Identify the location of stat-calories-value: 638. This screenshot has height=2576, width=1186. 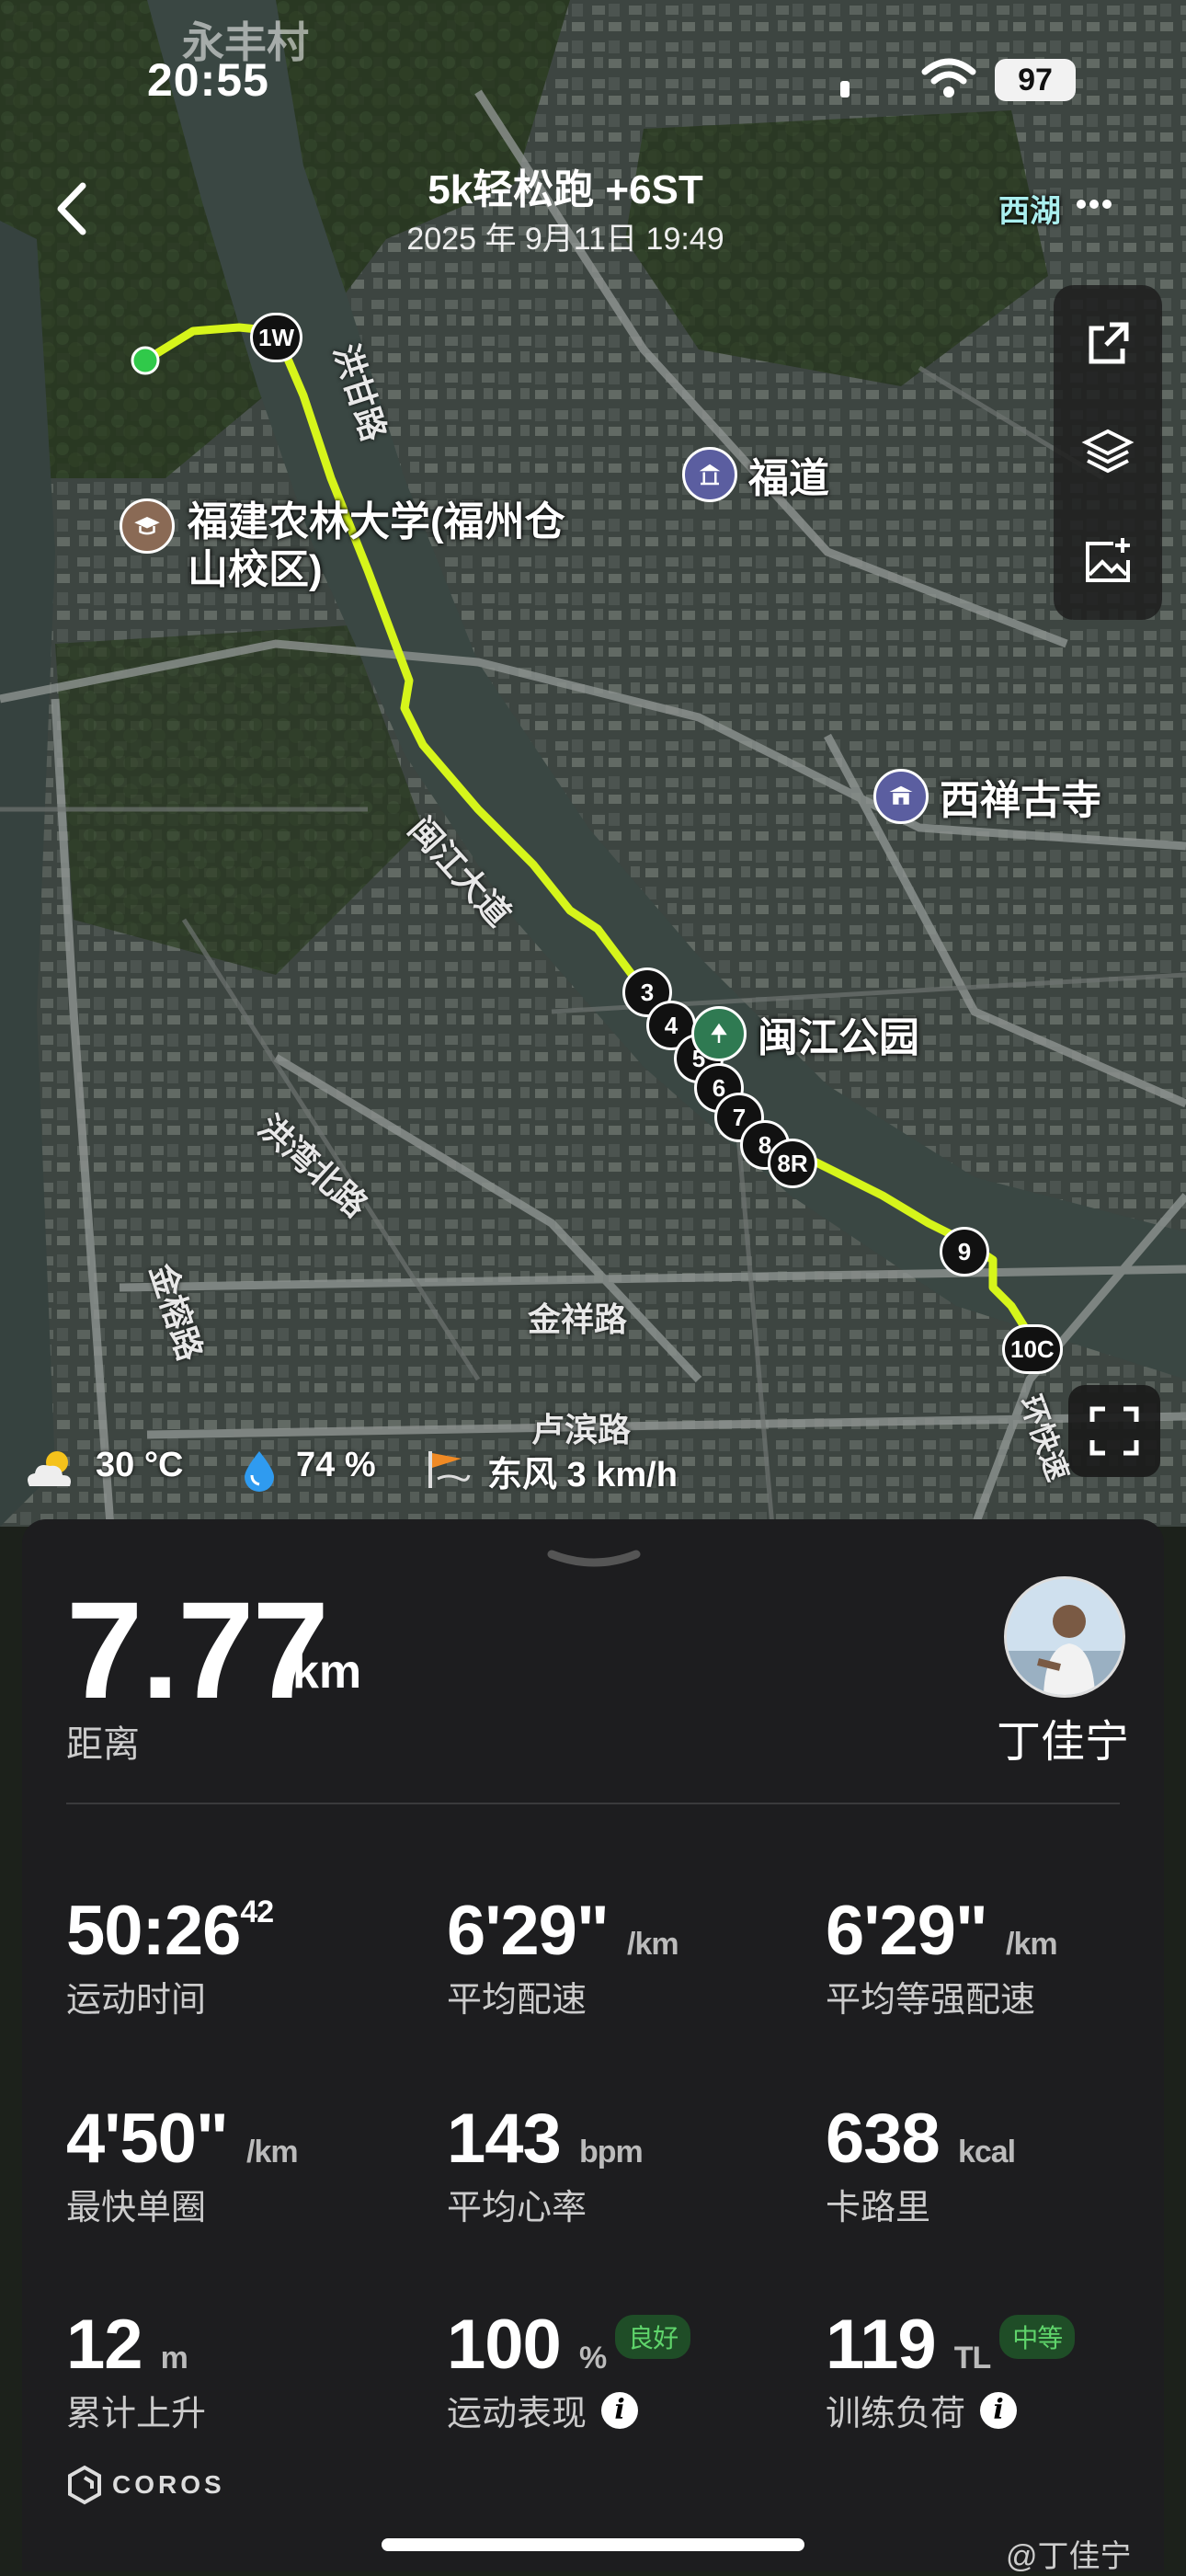
(883, 2139).